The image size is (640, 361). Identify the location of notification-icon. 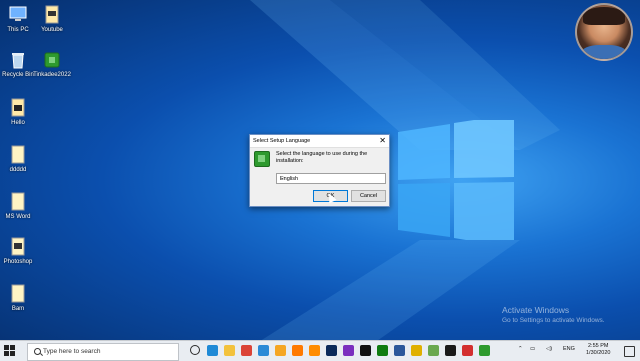
(629, 351).